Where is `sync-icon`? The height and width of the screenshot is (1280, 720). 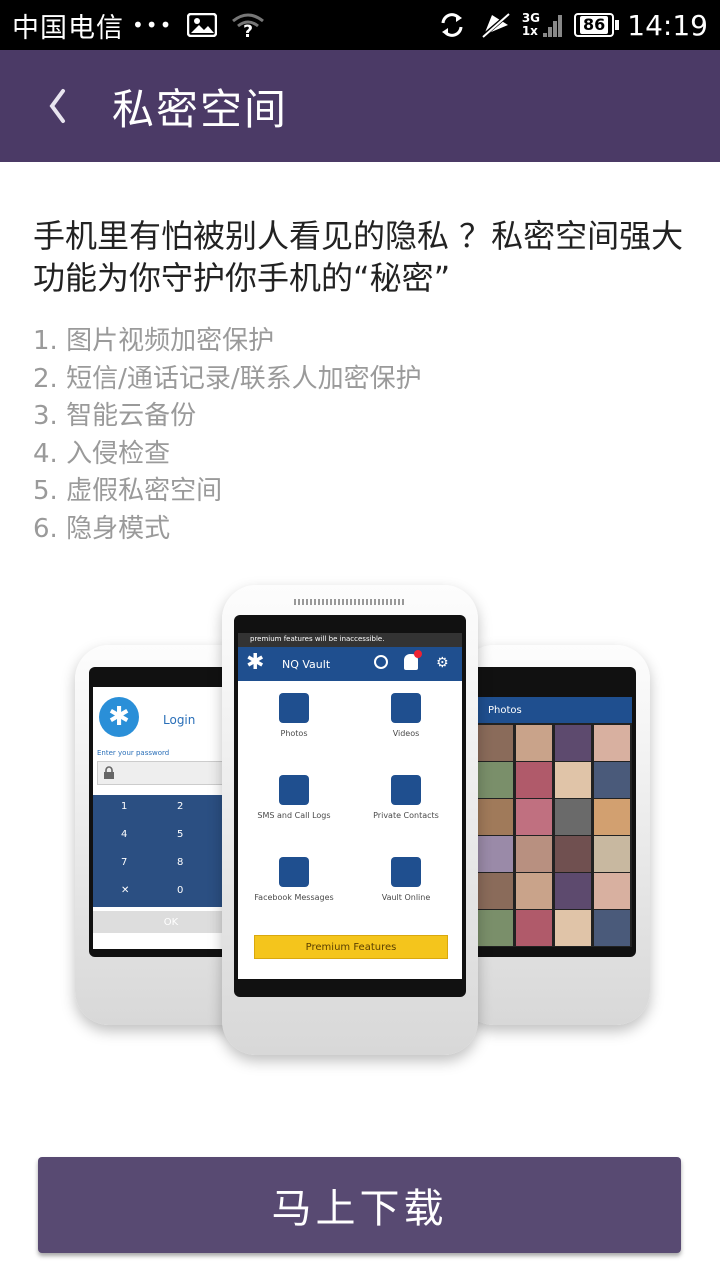 sync-icon is located at coordinates (452, 25).